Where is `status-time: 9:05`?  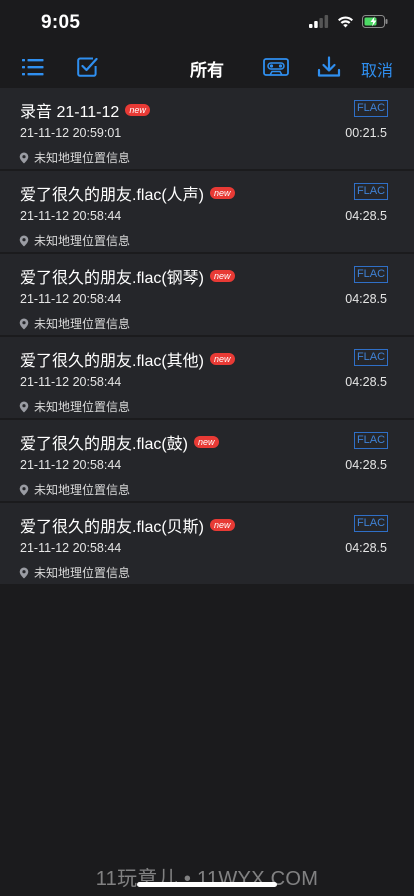
status-time: 9:05 is located at coordinates (61, 22).